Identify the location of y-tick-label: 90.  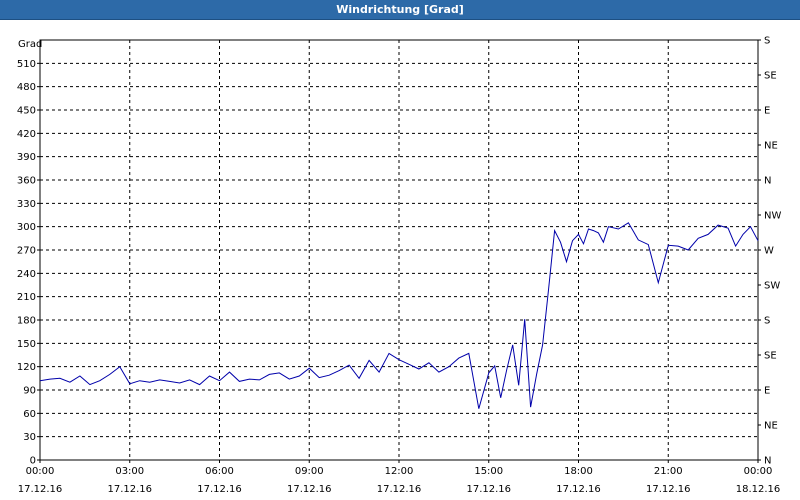
(29, 391).